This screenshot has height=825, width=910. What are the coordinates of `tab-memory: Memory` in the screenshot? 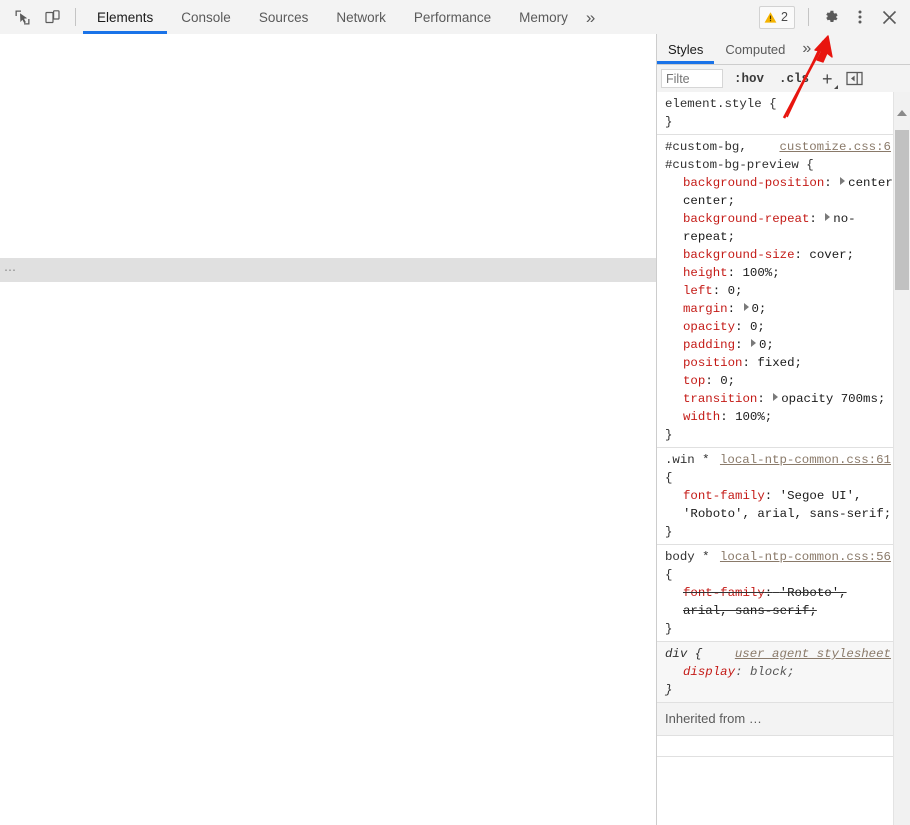 It's located at (543, 17).